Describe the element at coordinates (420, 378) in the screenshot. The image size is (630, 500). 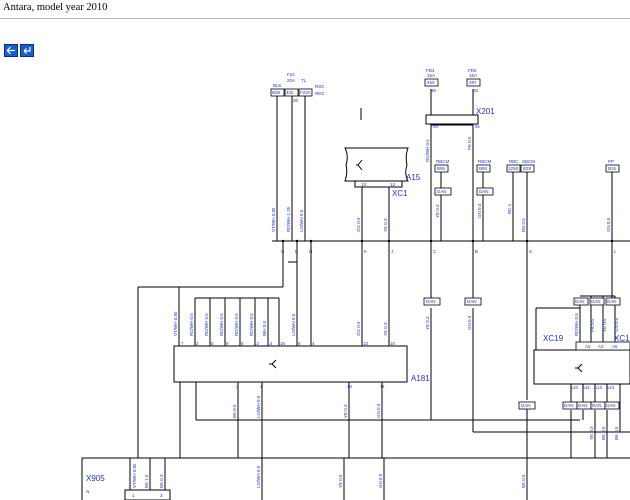
I see `a181-label: A181` at that location.